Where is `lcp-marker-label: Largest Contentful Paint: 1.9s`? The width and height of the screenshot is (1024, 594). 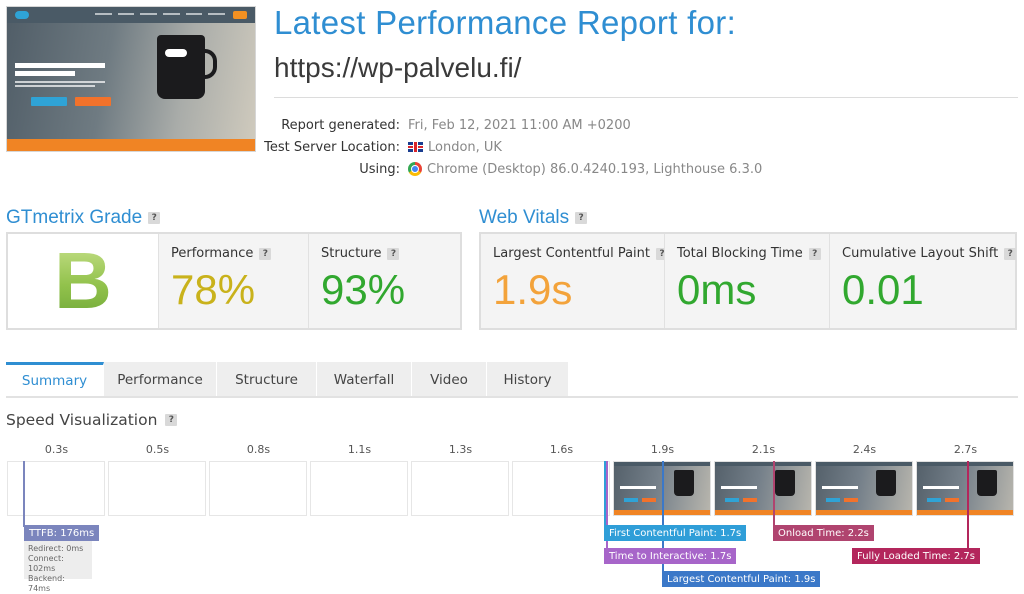 lcp-marker-label: Largest Contentful Paint: 1.9s is located at coordinates (741, 579).